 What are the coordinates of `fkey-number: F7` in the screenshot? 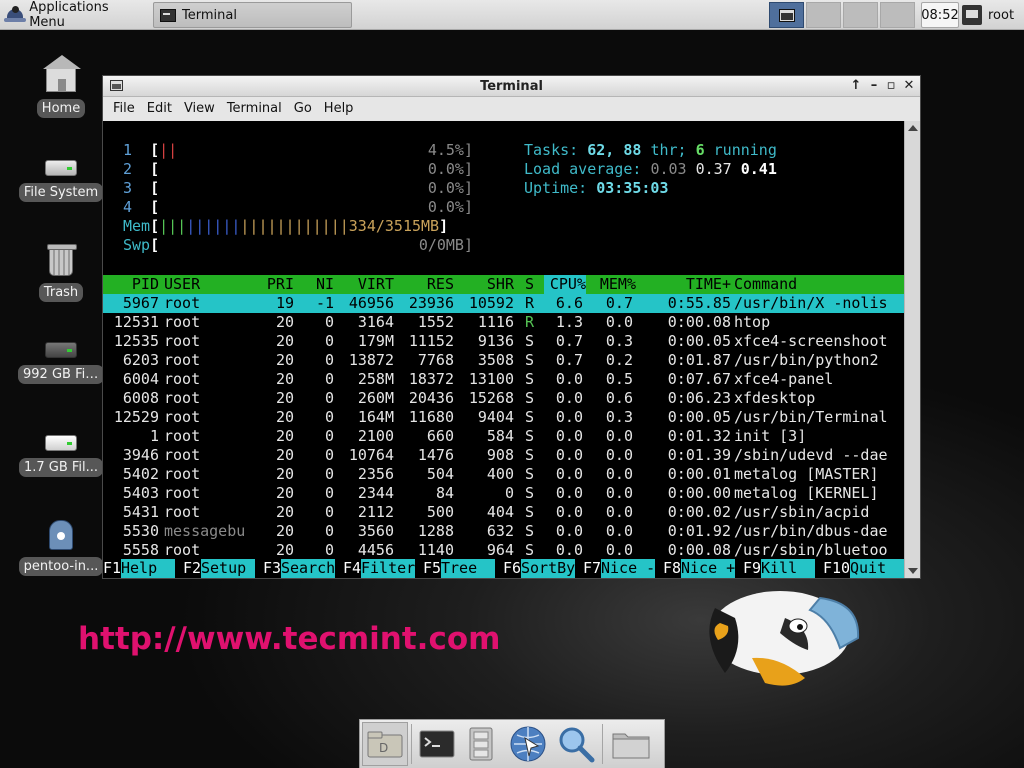 It's located at (592, 568).